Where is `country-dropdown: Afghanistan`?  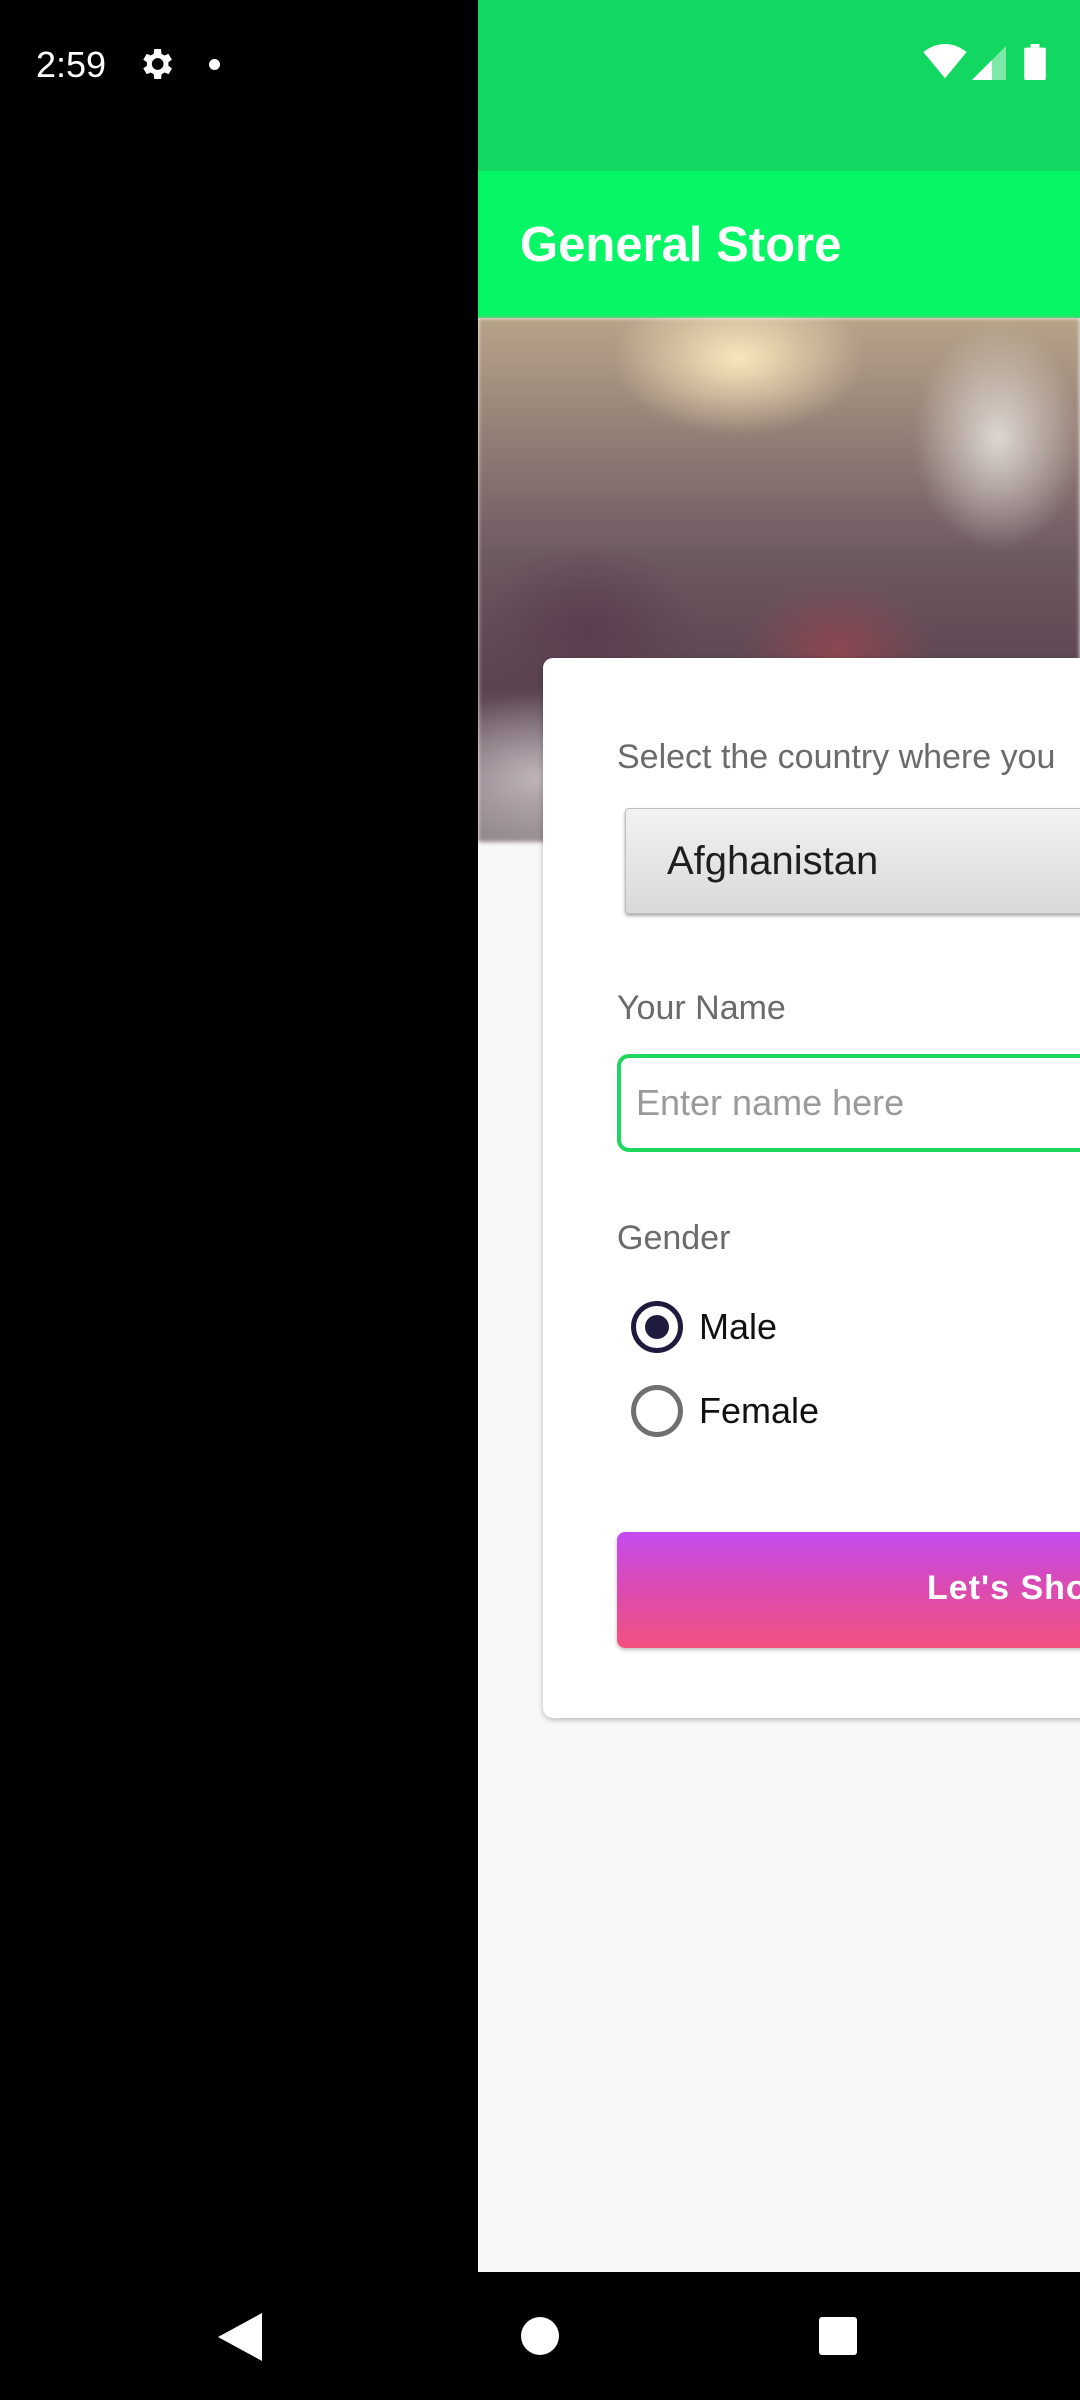 country-dropdown: Afghanistan is located at coordinates (852, 861).